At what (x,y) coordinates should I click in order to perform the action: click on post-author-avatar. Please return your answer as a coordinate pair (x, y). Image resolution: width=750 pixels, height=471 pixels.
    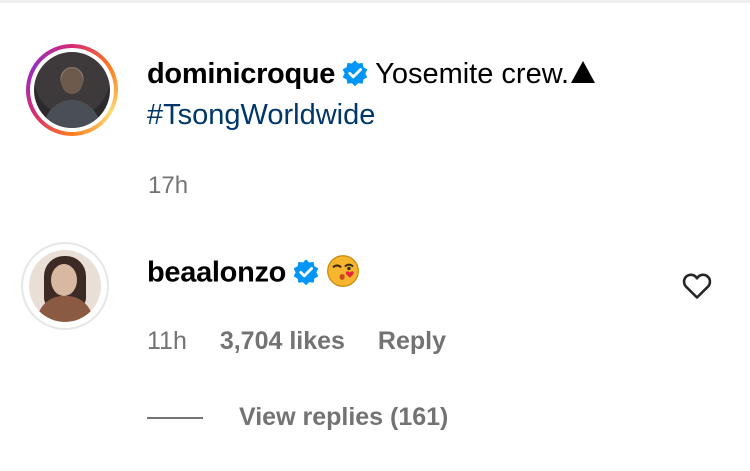
    Looking at the image, I should click on (72, 90).